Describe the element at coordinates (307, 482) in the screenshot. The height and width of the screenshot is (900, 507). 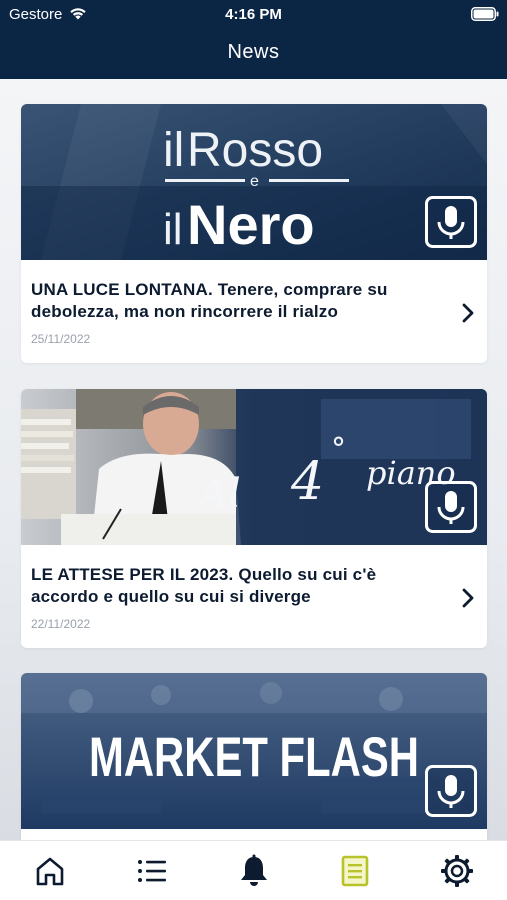
I see `banner-number-4: 4` at that location.